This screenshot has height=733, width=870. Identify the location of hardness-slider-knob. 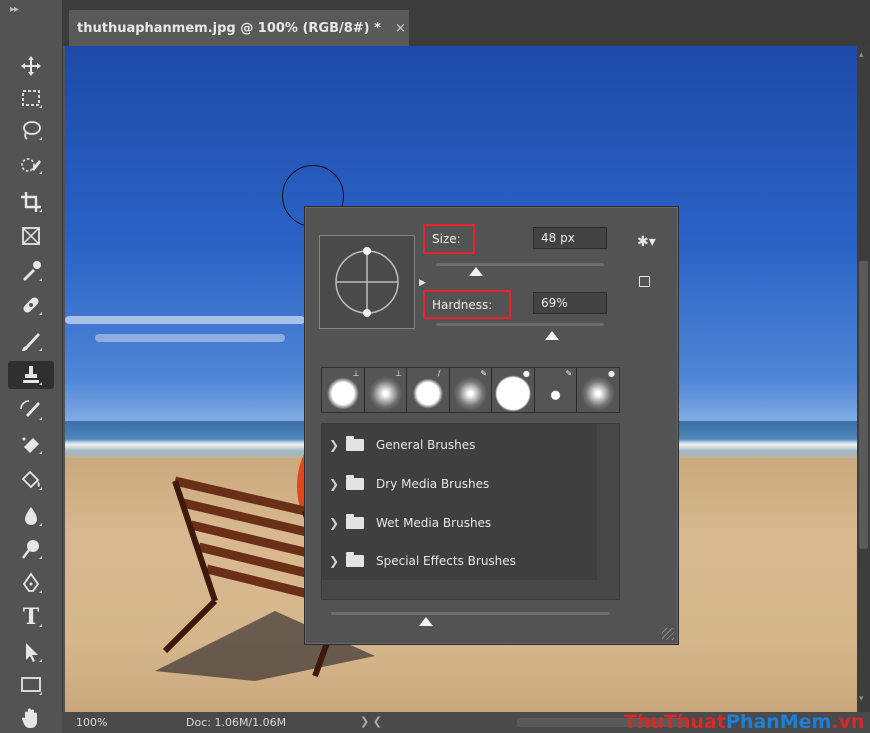
(551, 335).